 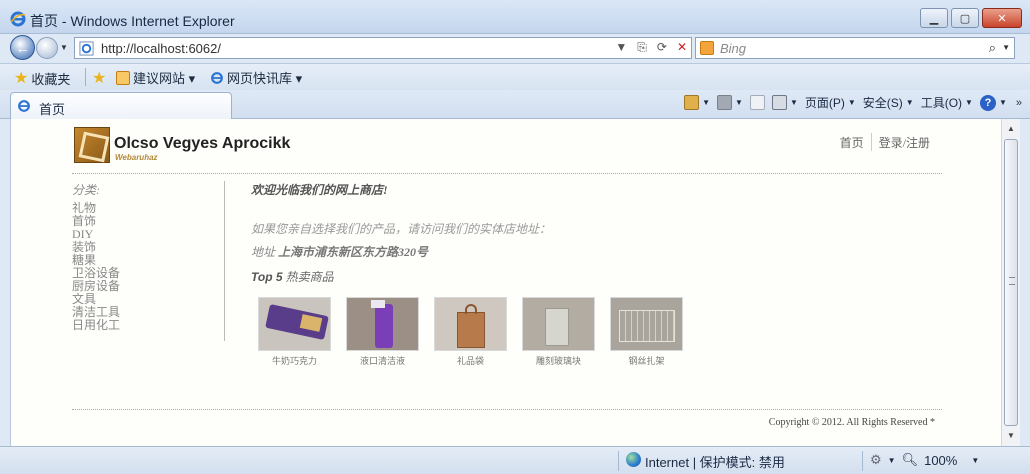 I want to click on product-item: 牛奶巧克力, so click(x=294, y=332).